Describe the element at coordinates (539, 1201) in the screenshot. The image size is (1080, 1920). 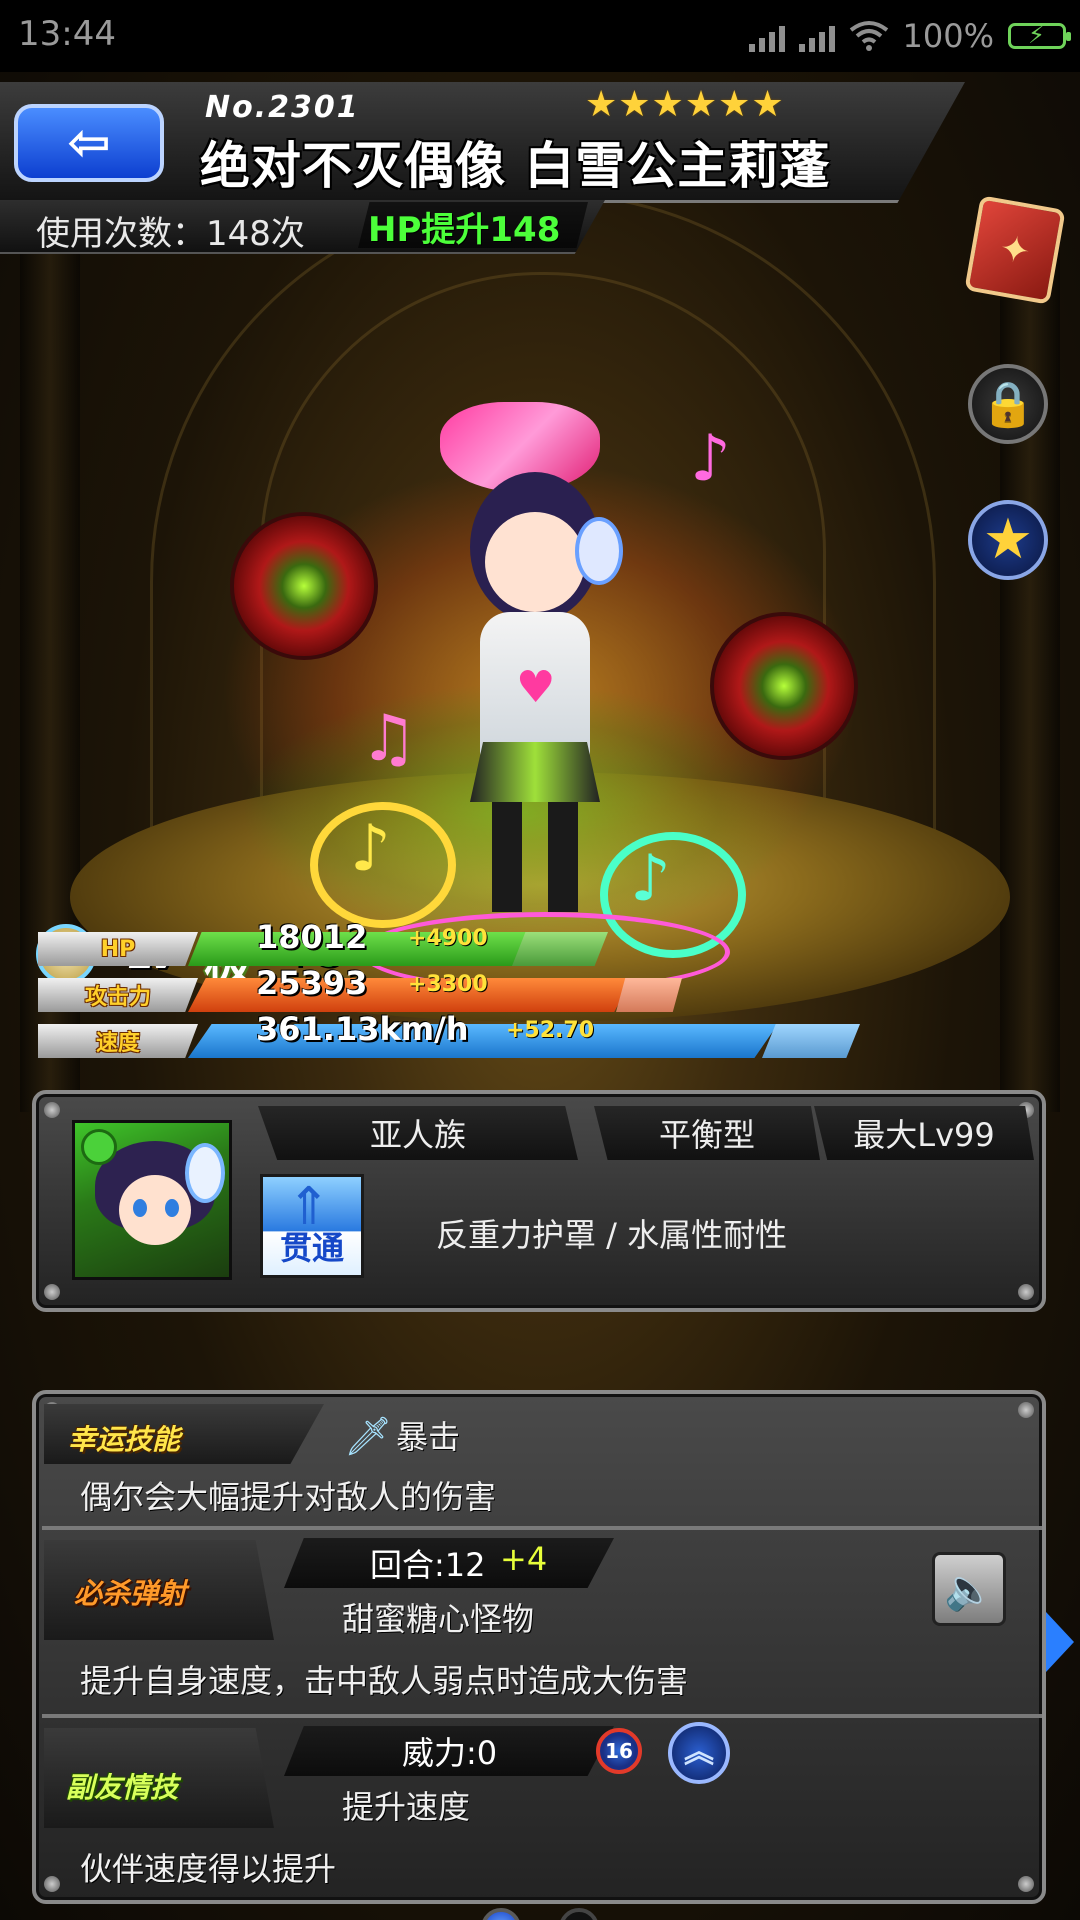
I see `info-panel: 亚人族 平衡型 最大Lv99 ⇑ 贯通 反重力护罩 / 水属性耐性` at that location.